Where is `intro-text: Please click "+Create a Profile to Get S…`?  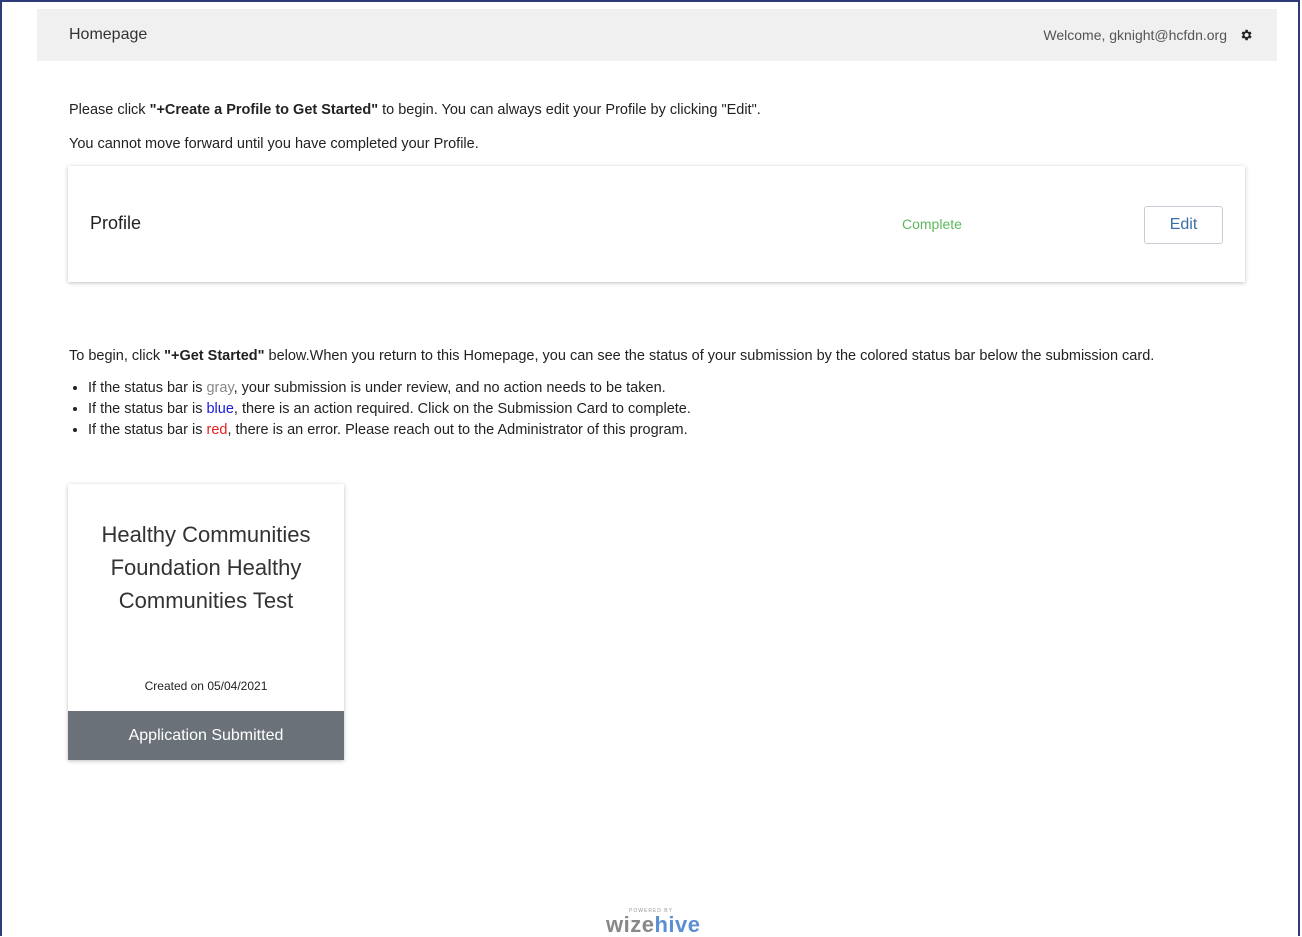
intro-text: Please click "+Create a Profile to Get S… is located at coordinates (415, 135).